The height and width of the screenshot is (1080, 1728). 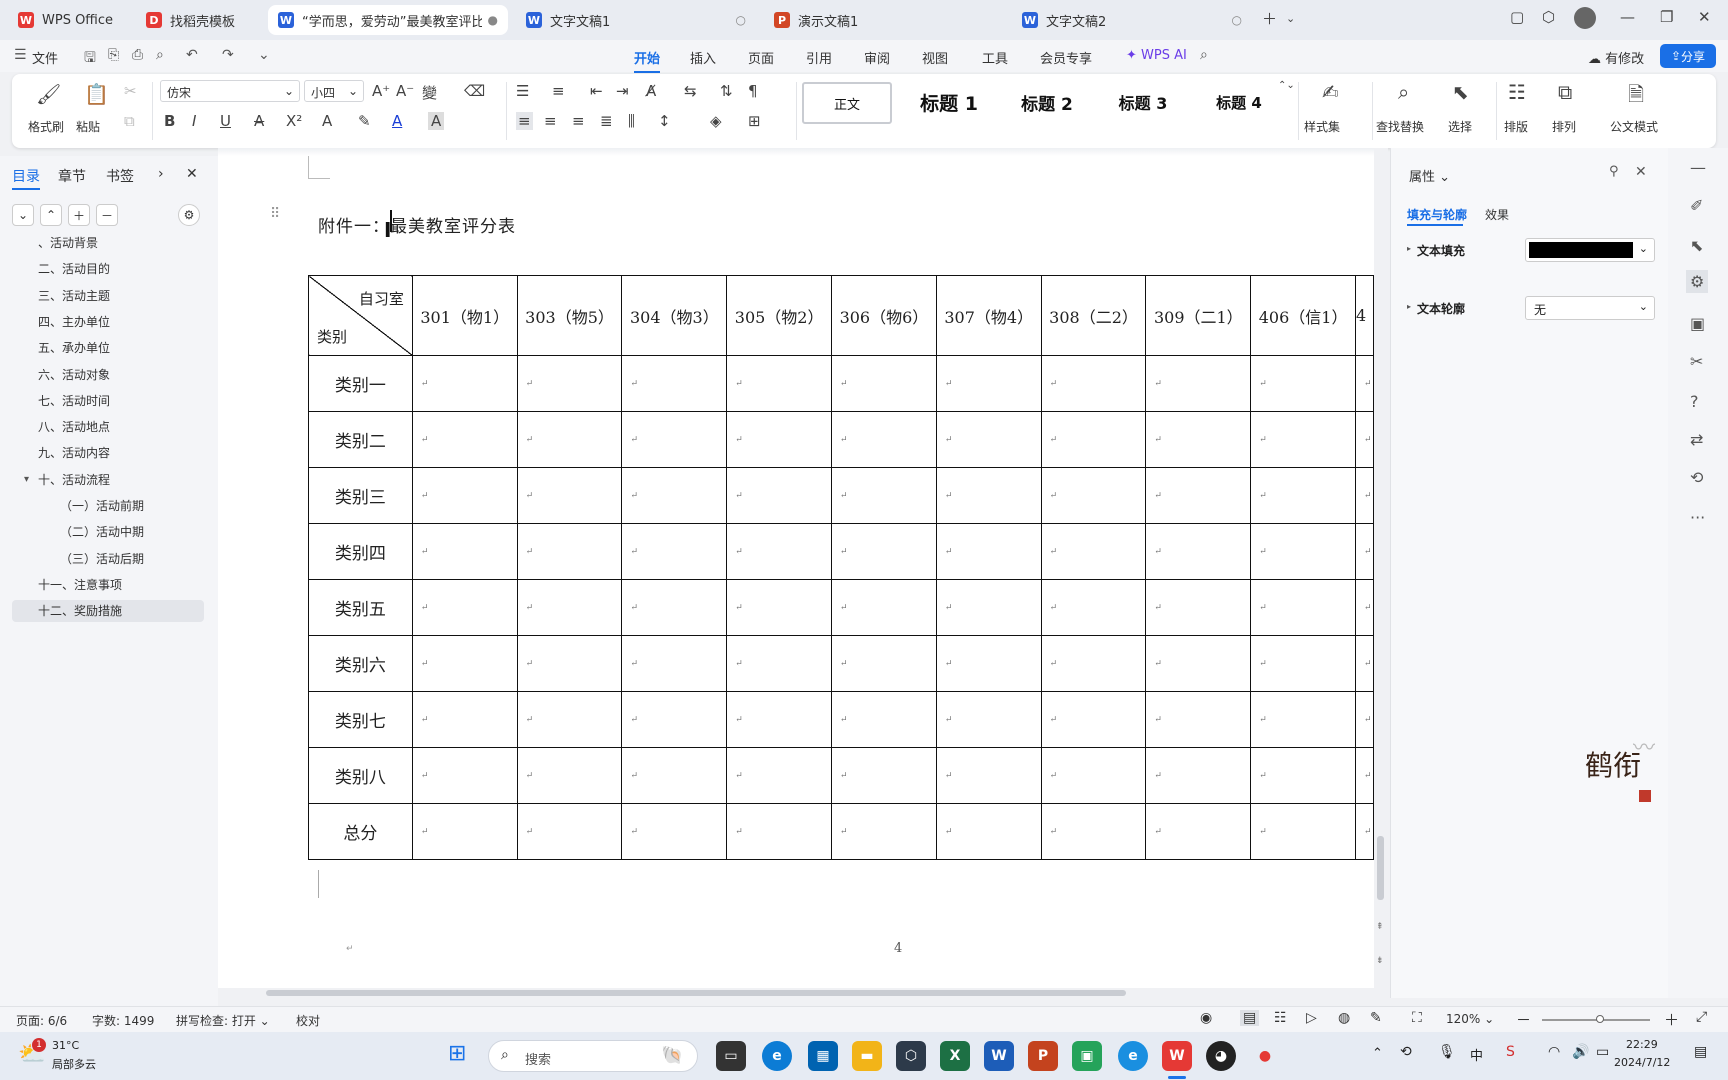 I want to click on row-header: 类别七, so click(x=360, y=719).